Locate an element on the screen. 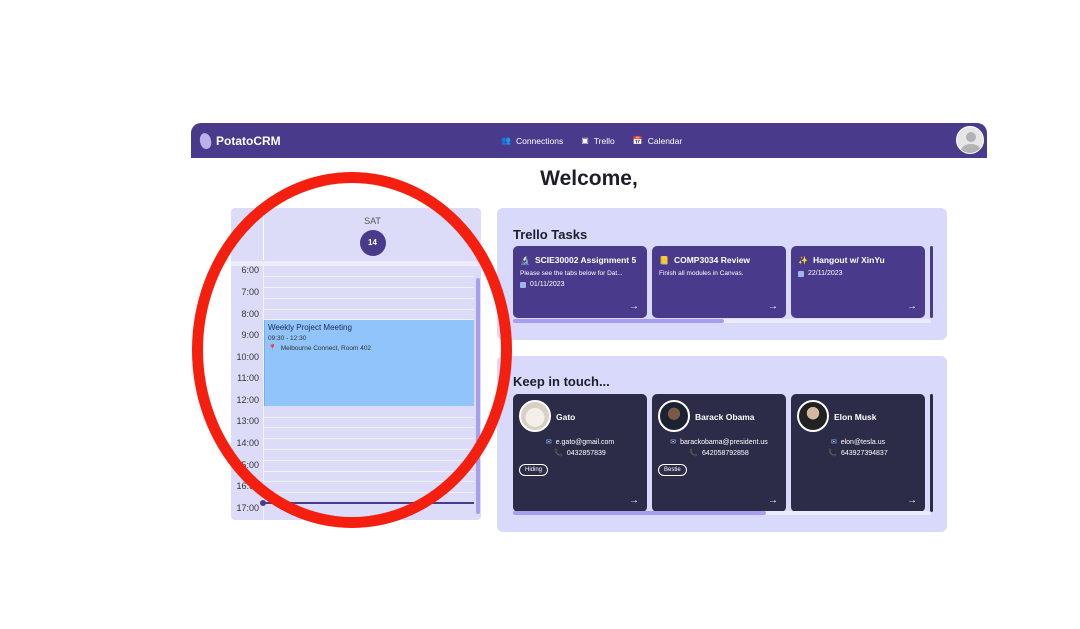  contact-email: ✉ elon@tesla.us is located at coordinates (858, 442).